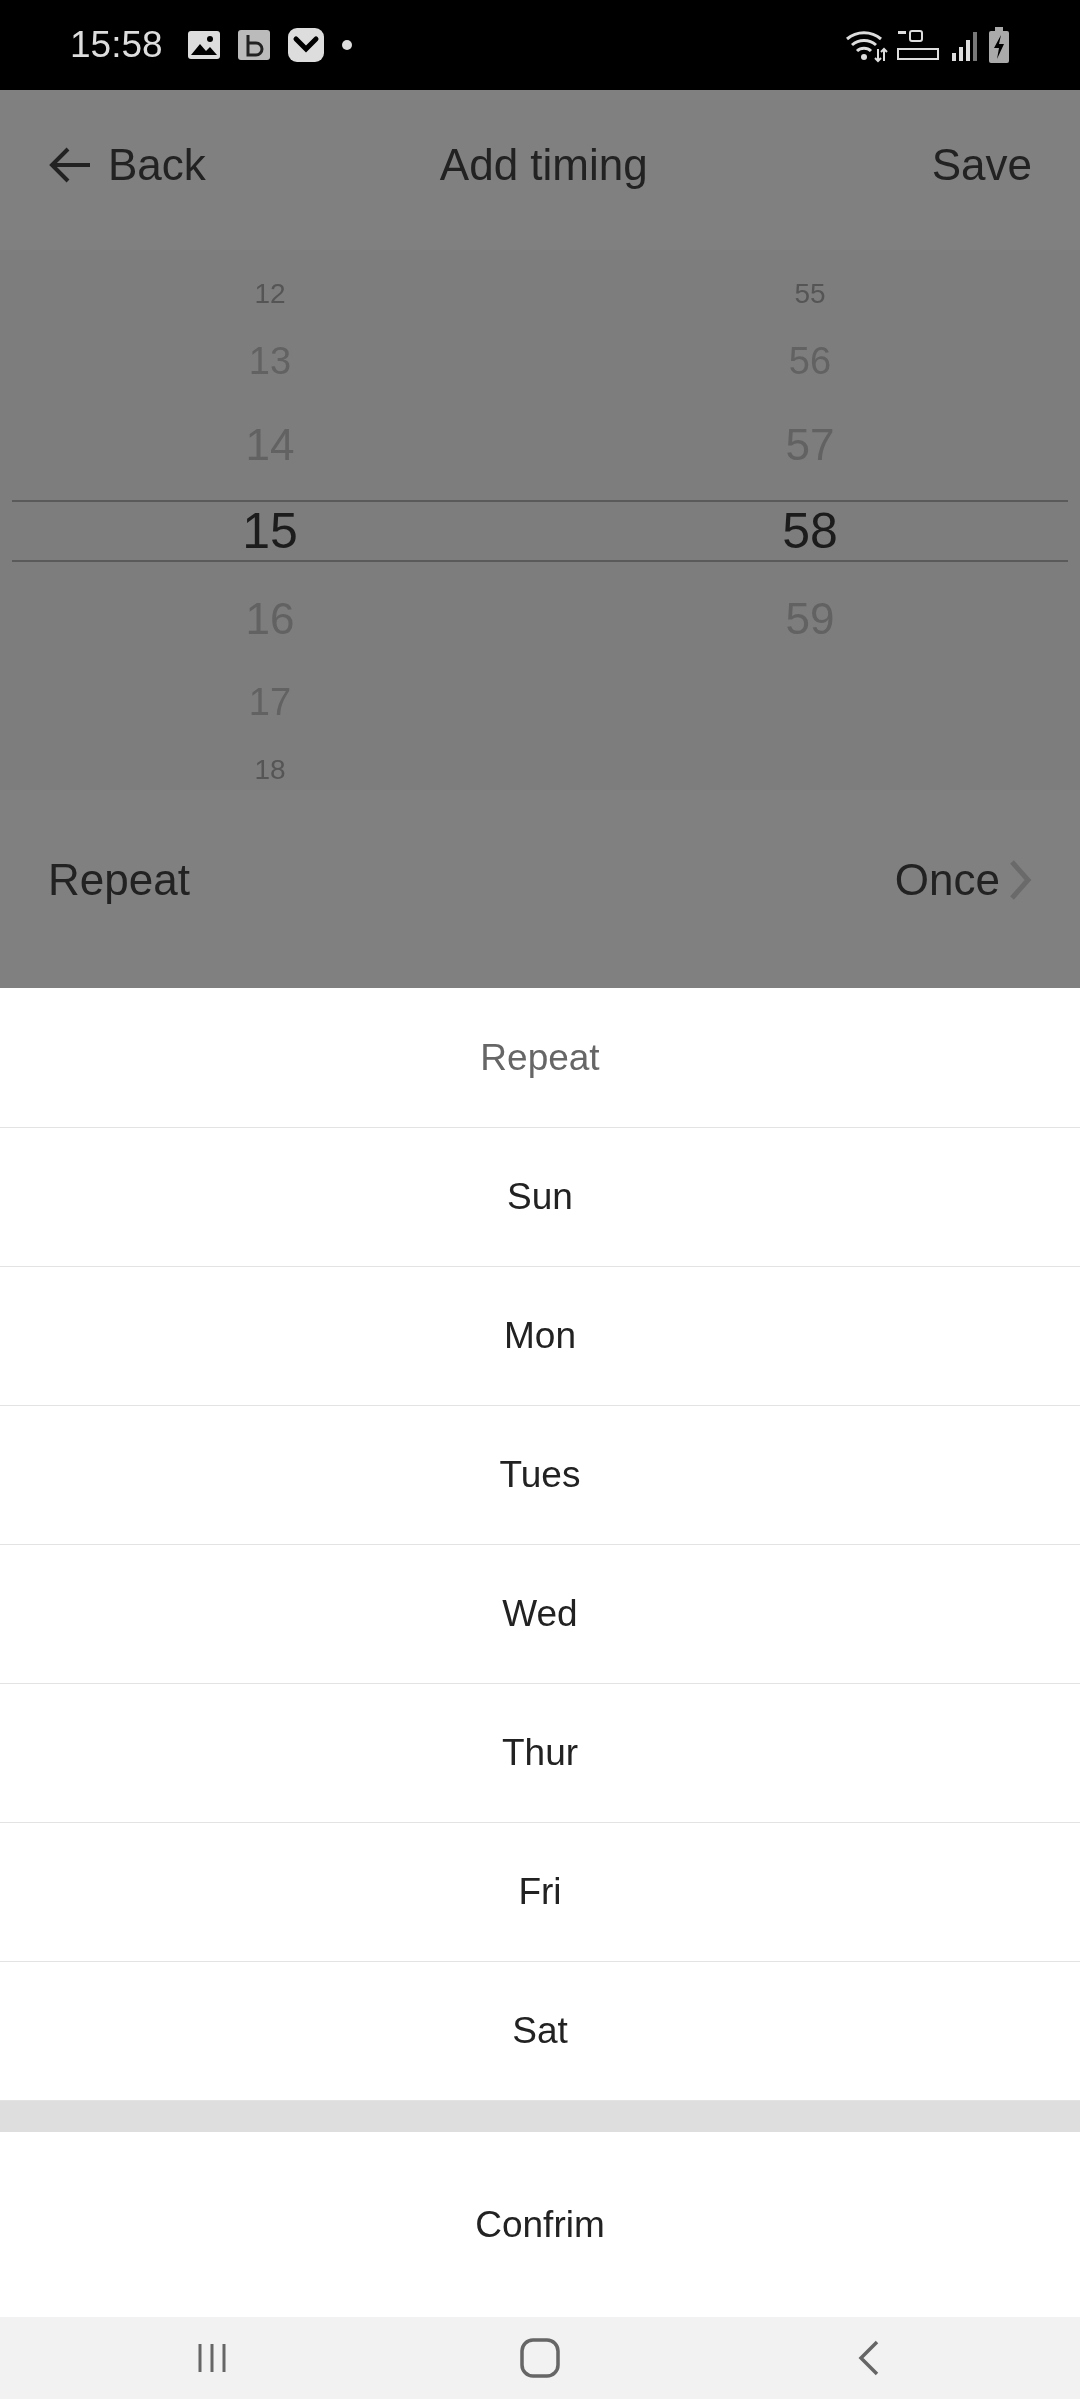  I want to click on back-button: Back, so click(127, 165).